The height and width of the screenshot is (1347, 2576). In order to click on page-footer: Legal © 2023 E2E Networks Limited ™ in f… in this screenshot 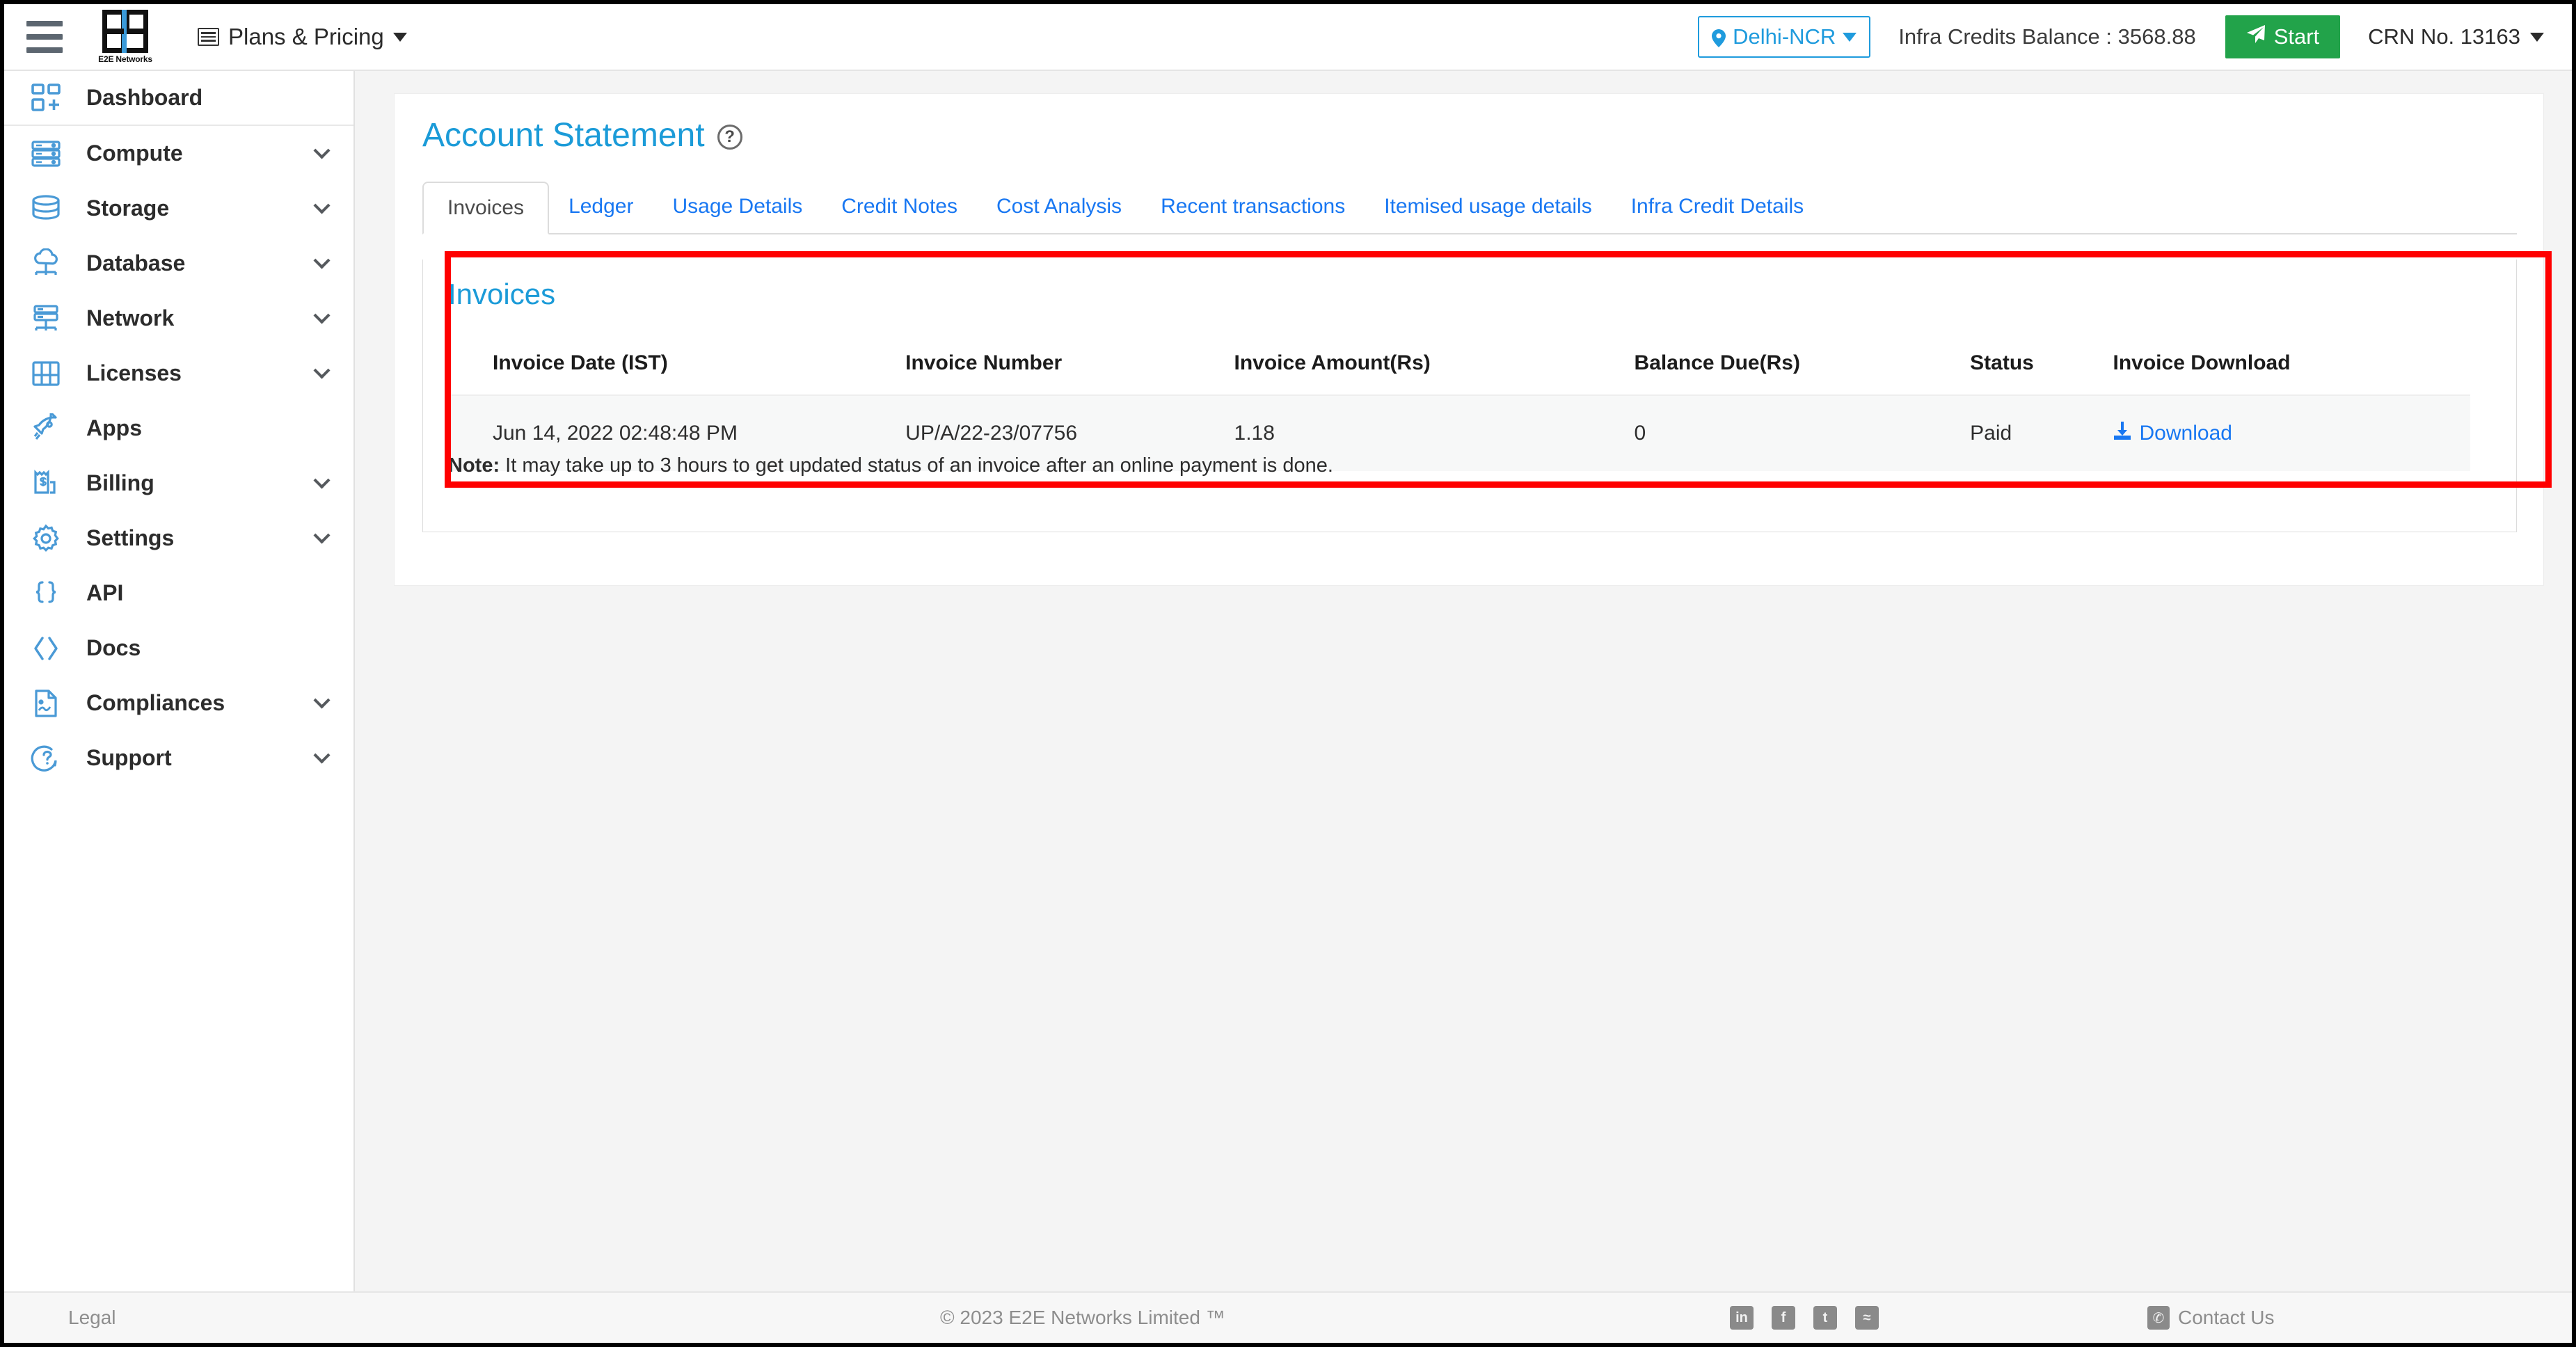, I will do `click(1288, 1317)`.